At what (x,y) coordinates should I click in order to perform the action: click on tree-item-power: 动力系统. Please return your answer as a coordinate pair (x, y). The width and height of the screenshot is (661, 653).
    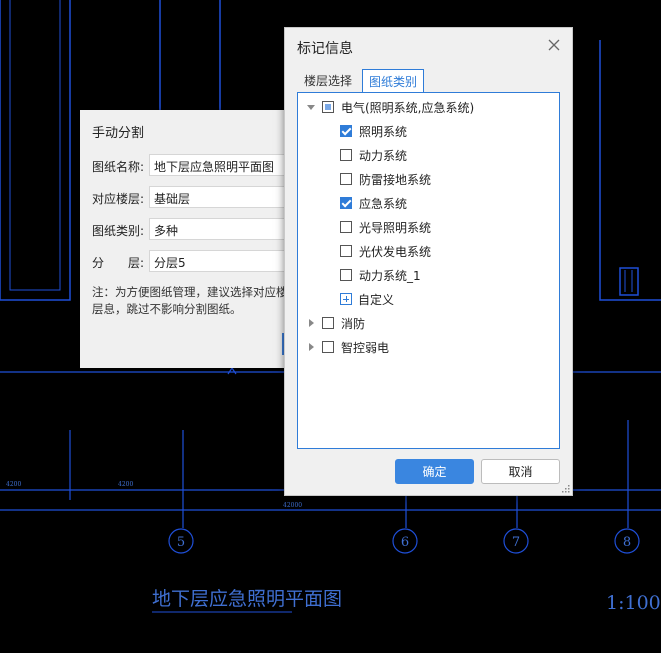
    Looking at the image, I should click on (373, 155).